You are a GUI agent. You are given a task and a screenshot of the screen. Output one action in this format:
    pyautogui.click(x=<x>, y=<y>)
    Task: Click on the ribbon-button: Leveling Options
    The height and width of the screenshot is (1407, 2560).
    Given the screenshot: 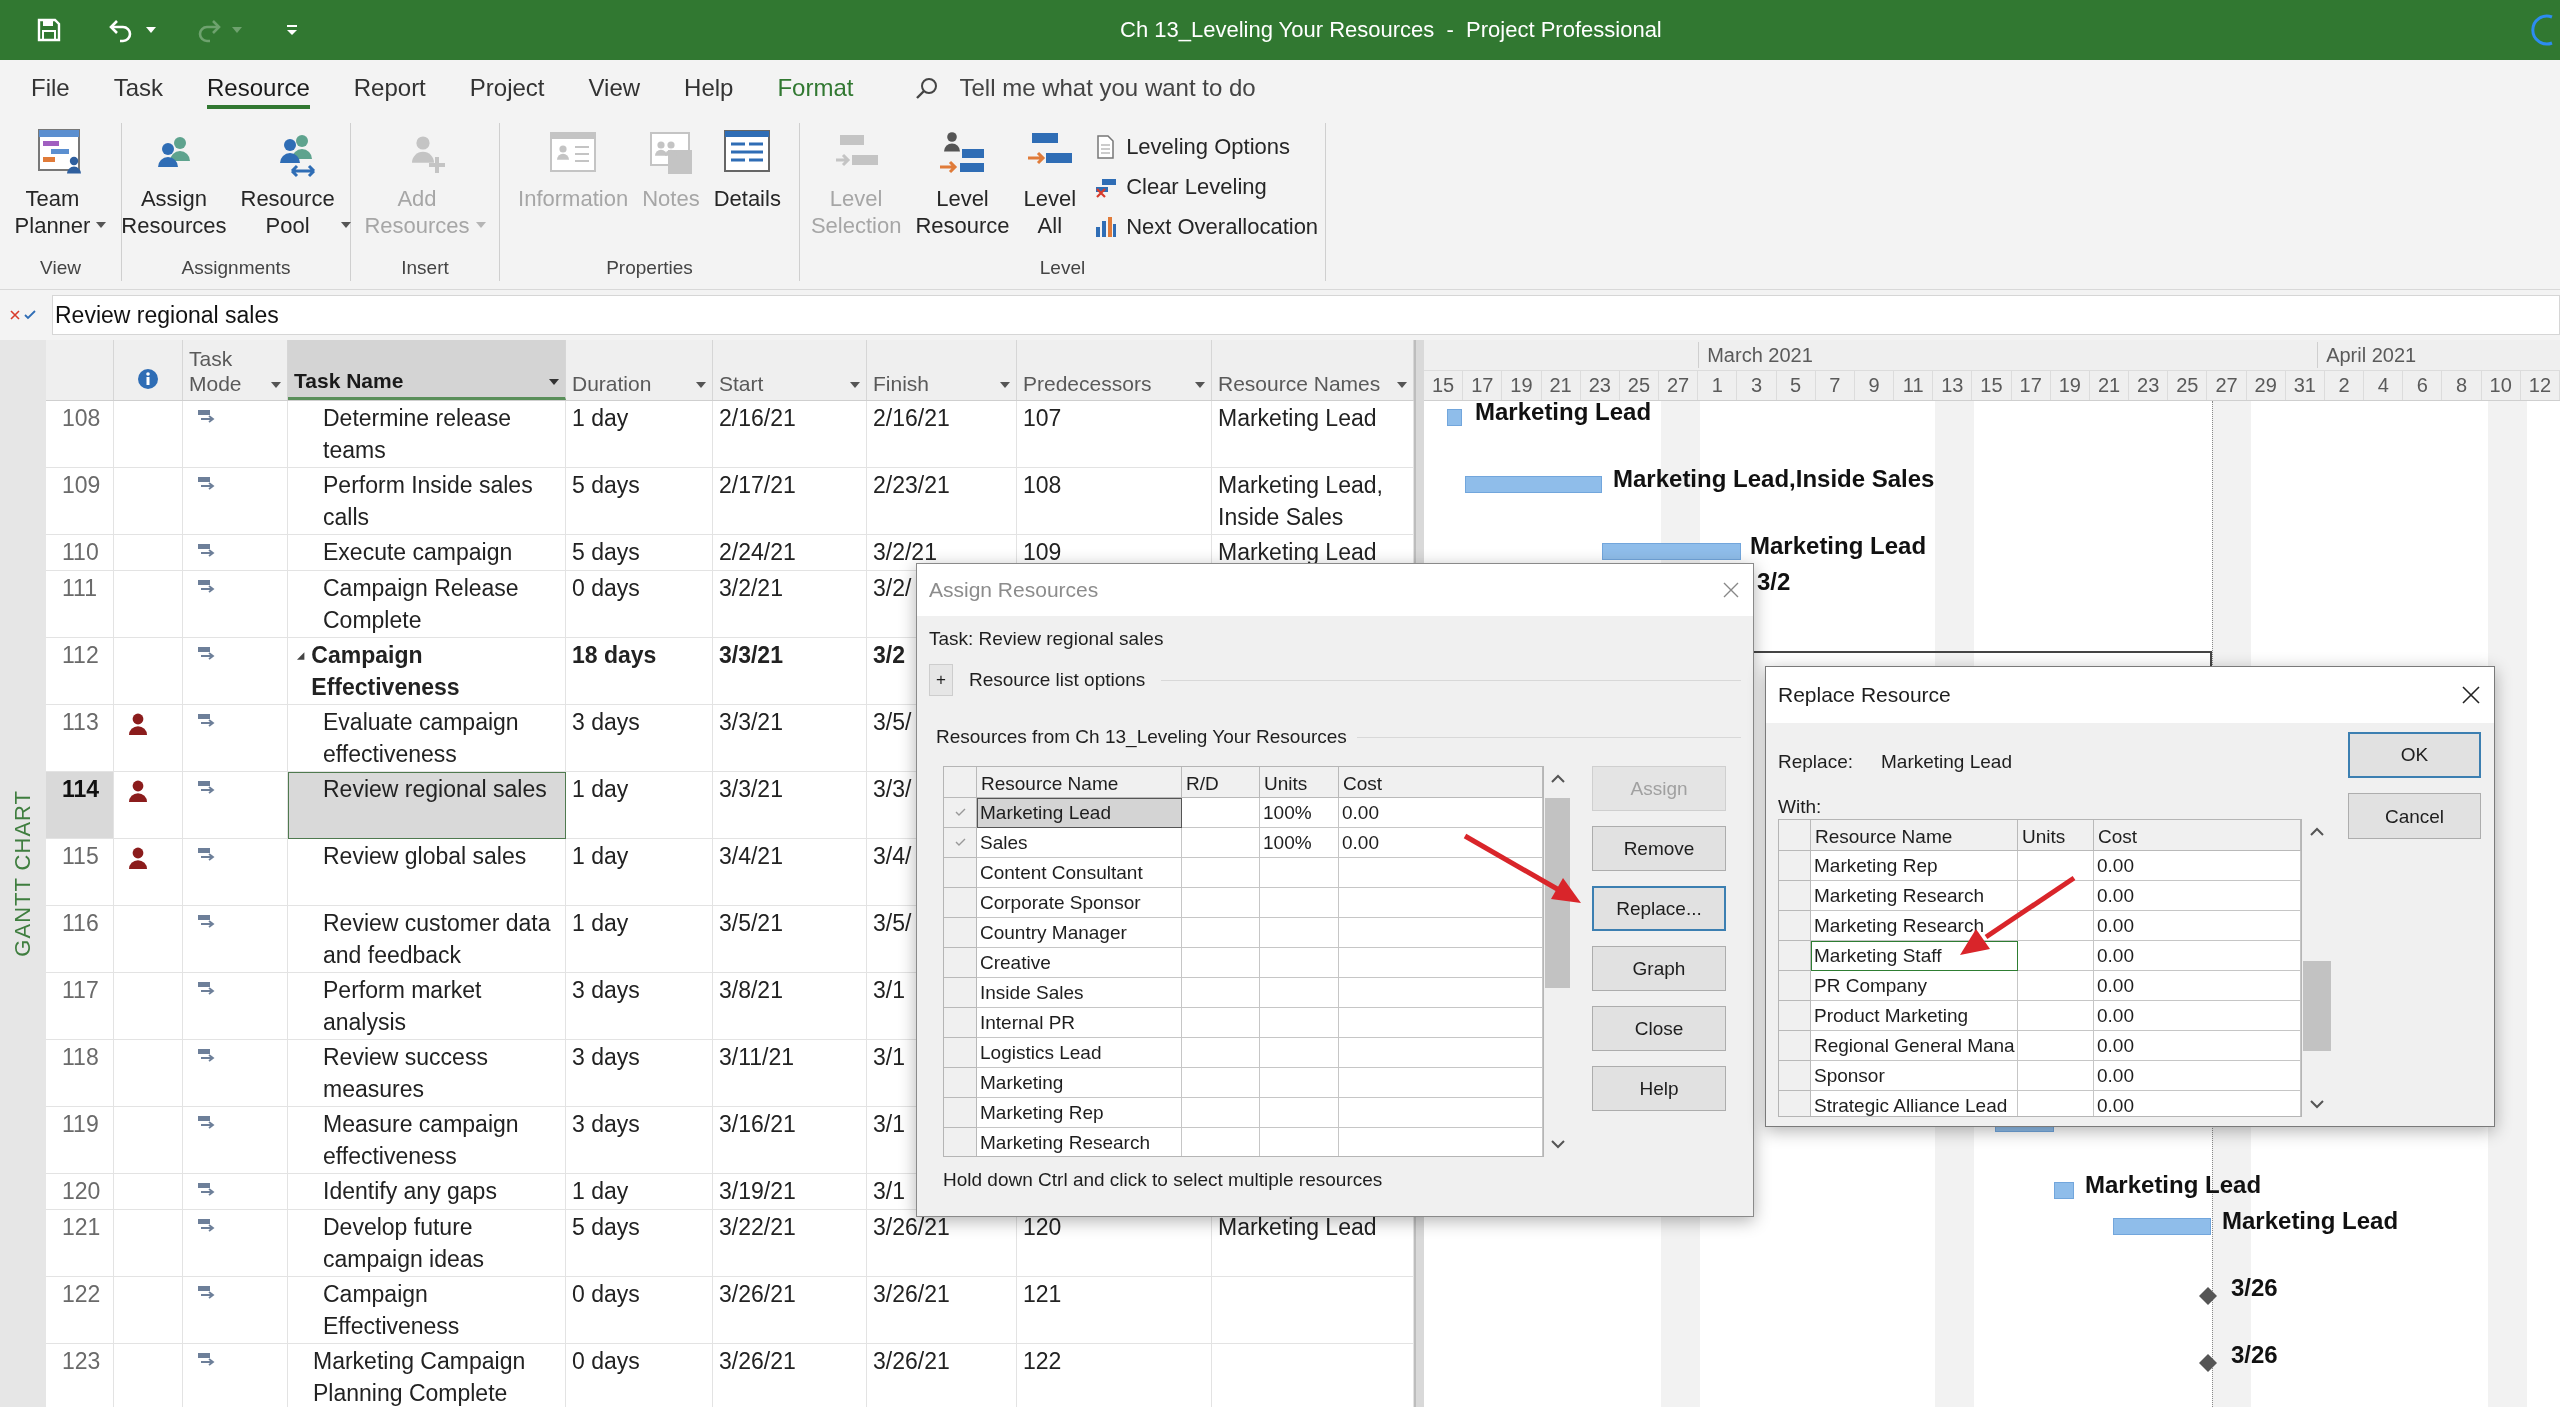 What is the action you would take?
    pyautogui.click(x=1206, y=147)
    